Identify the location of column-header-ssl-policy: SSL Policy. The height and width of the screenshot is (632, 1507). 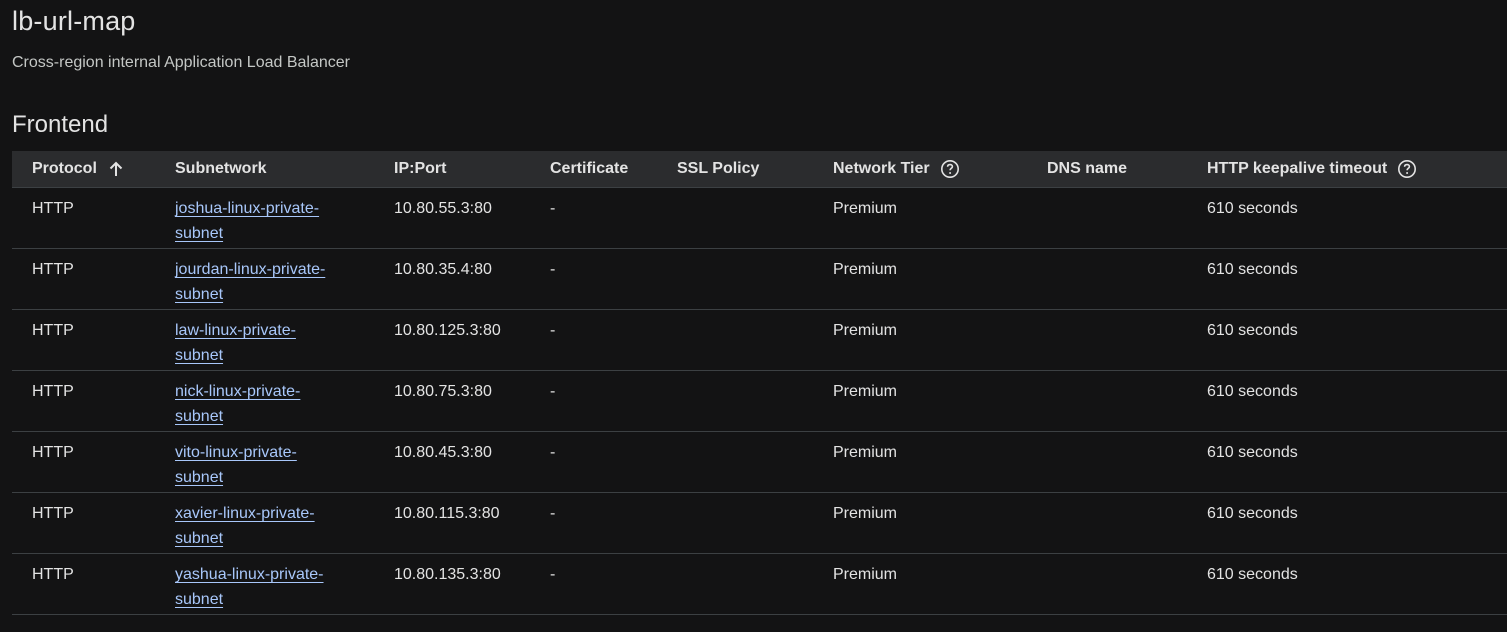
(718, 169).